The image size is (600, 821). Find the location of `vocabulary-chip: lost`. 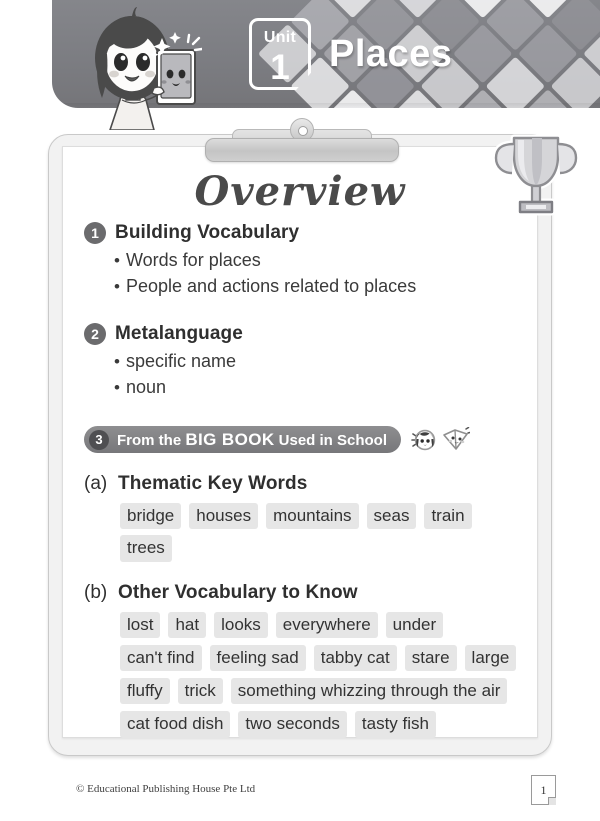

vocabulary-chip: lost is located at coordinates (140, 624).